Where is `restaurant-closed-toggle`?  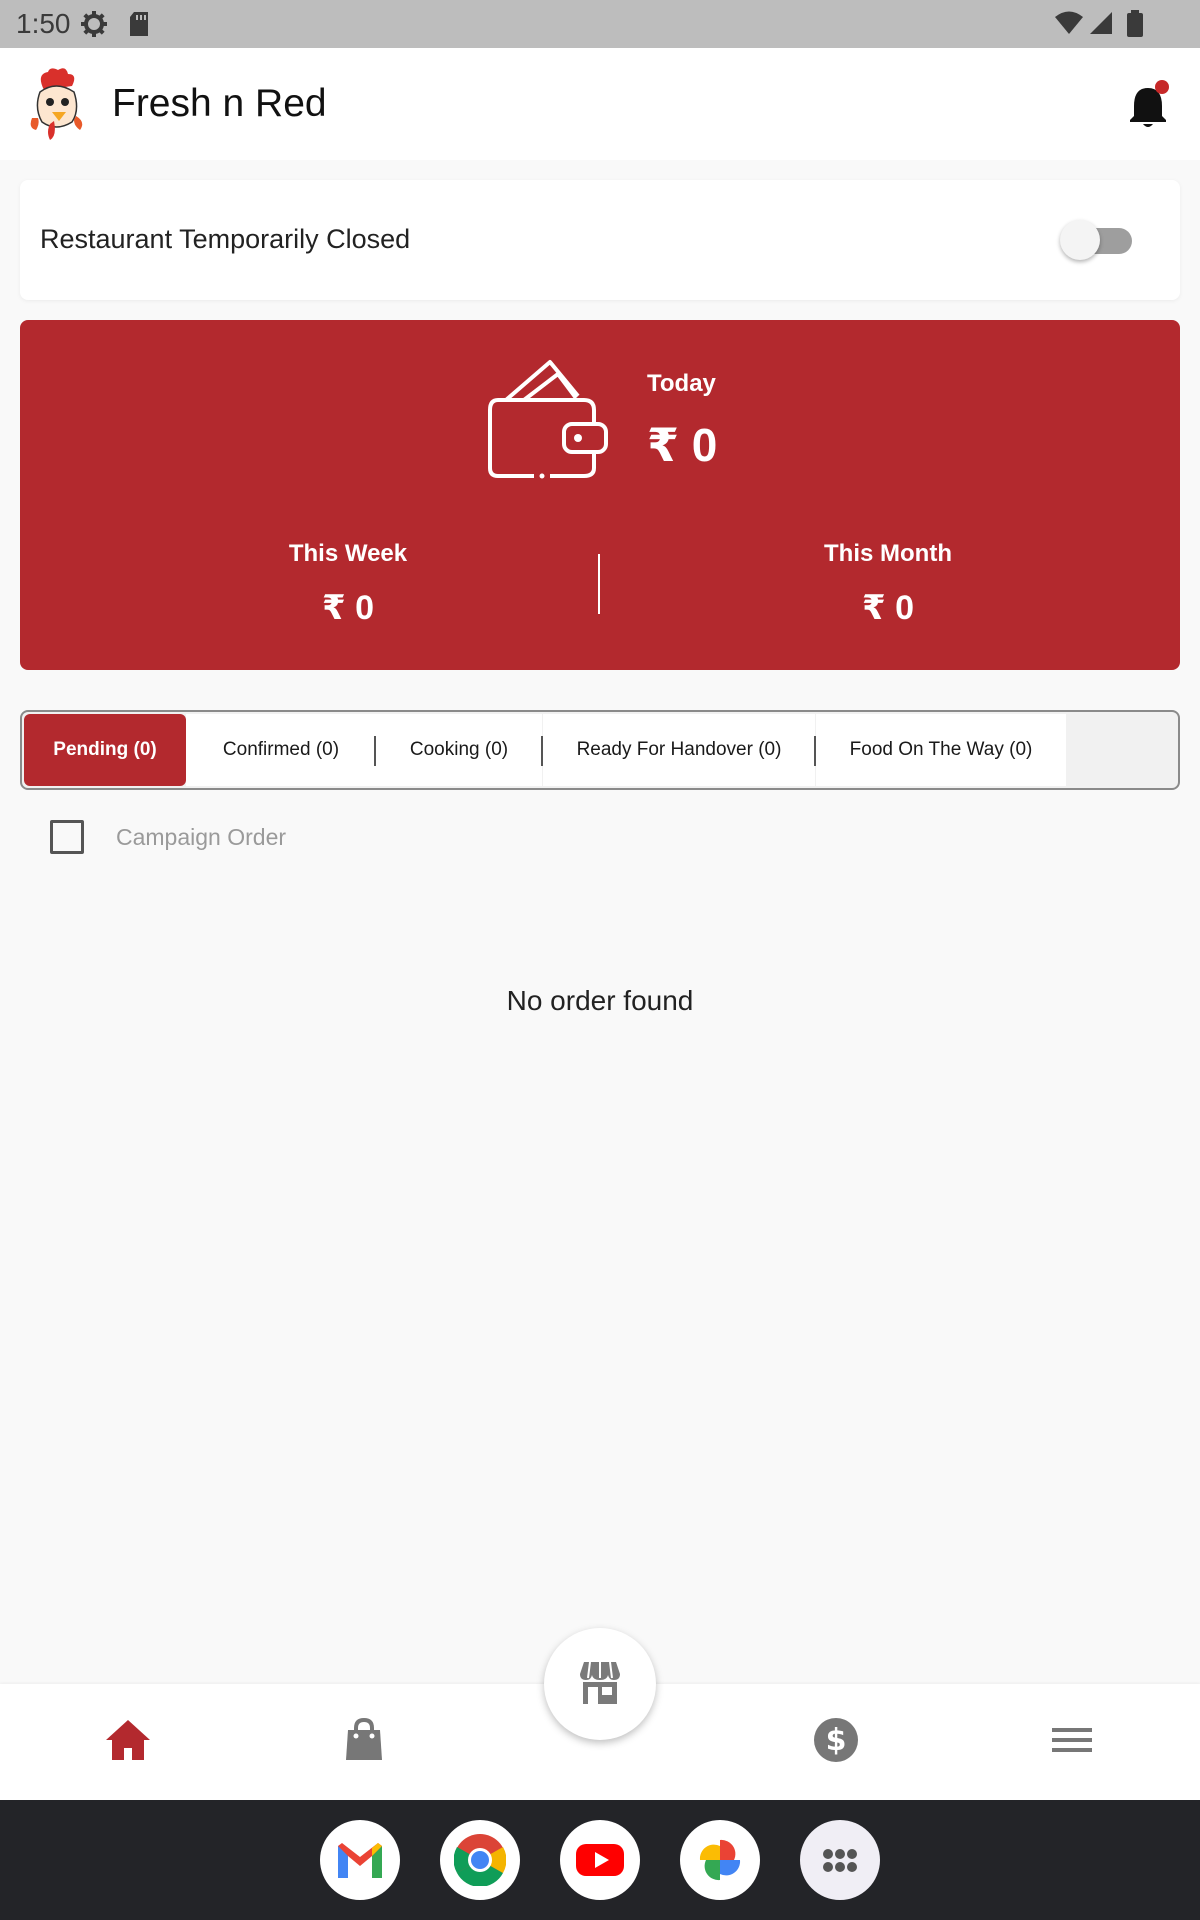 restaurant-closed-toggle is located at coordinates (1098, 240).